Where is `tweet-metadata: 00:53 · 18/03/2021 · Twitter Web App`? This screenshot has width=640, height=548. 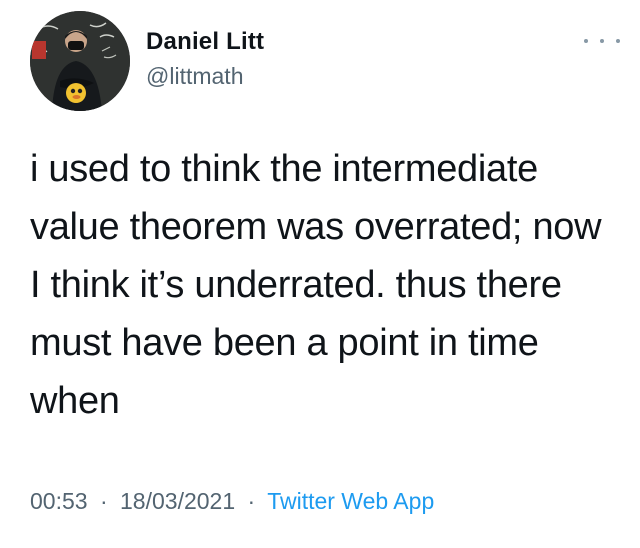 tweet-metadata: 00:53 · 18/03/2021 · Twitter Web App is located at coordinates (232, 501).